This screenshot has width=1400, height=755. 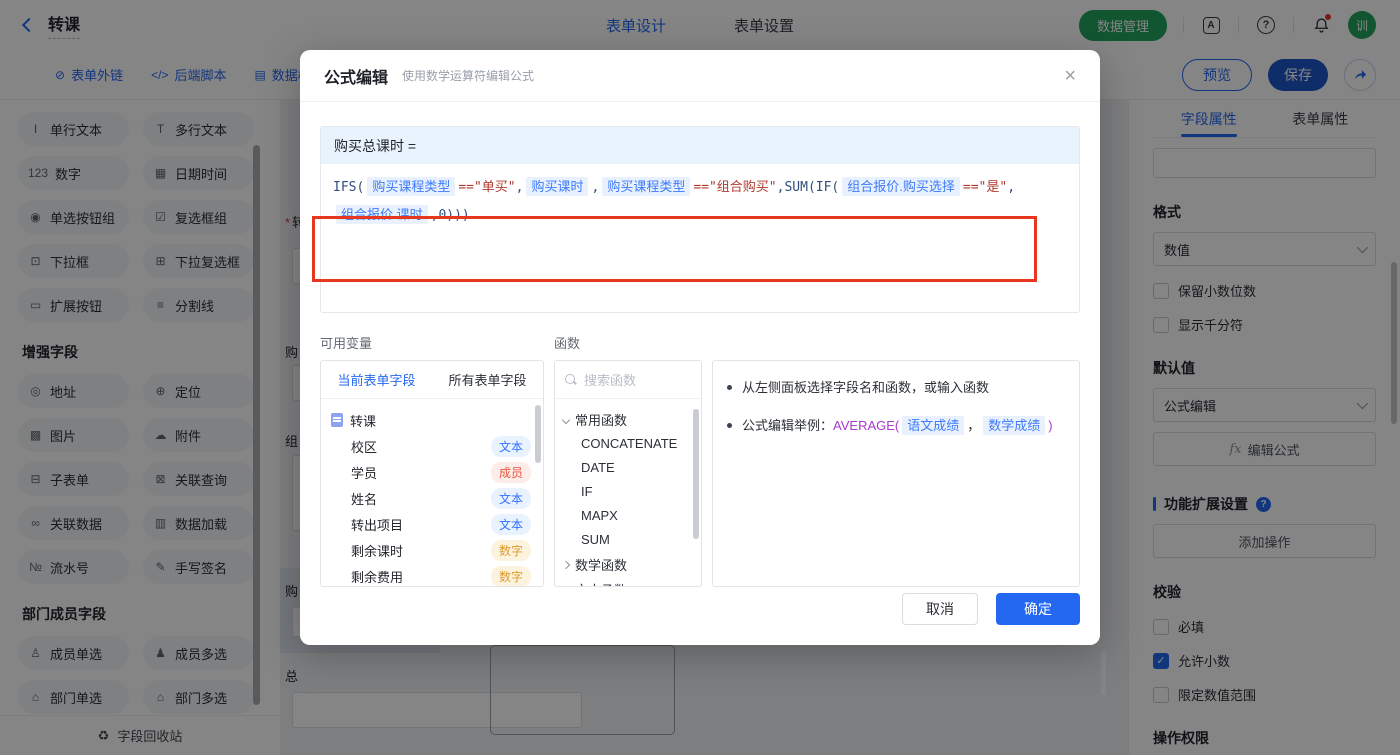 What do you see at coordinates (901, 186) in the screenshot?
I see `formula-field-chip: 组合报价.购买选择` at bounding box center [901, 186].